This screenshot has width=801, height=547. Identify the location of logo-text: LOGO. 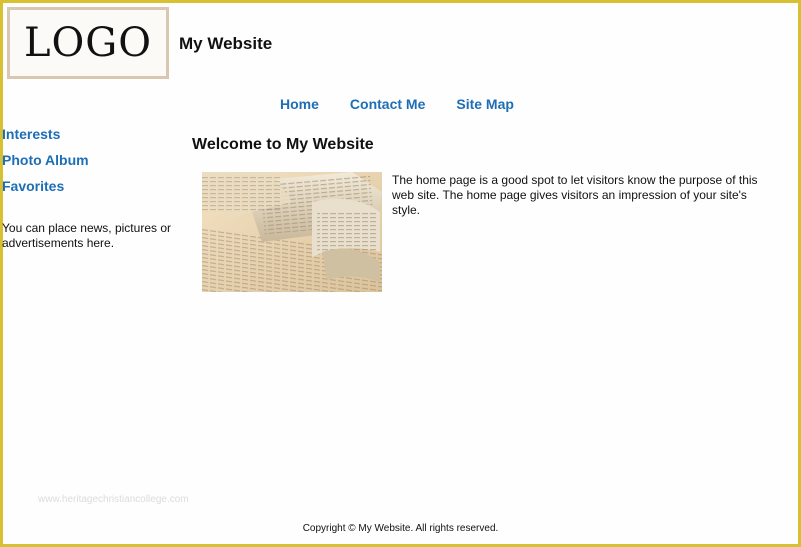
(88, 43).